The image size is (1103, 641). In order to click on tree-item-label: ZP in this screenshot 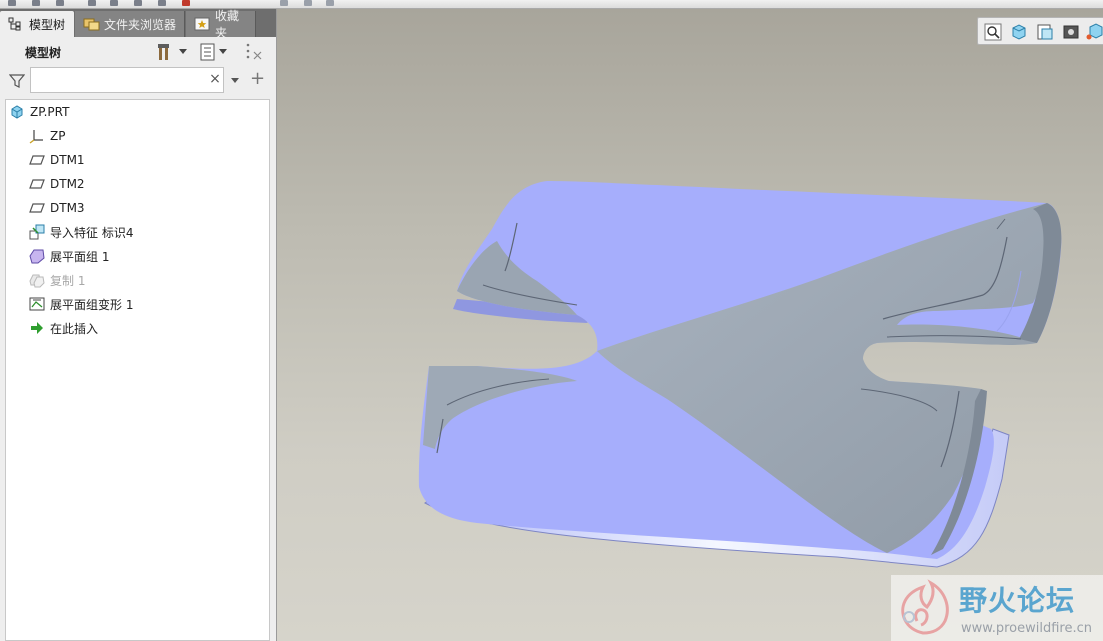, I will do `click(58, 136)`.